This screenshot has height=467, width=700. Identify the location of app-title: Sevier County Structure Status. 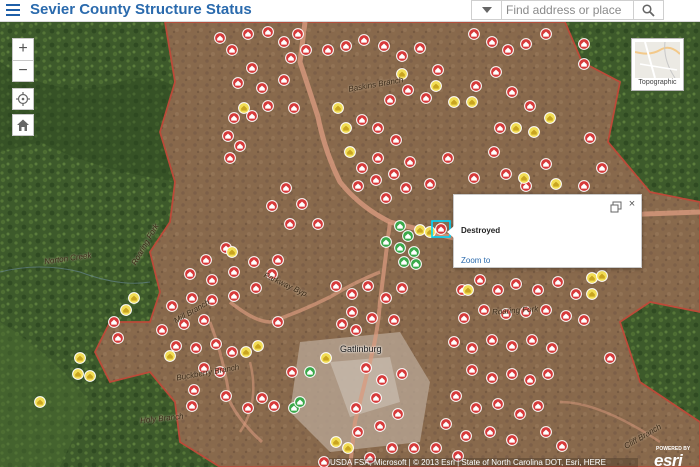
(141, 9).